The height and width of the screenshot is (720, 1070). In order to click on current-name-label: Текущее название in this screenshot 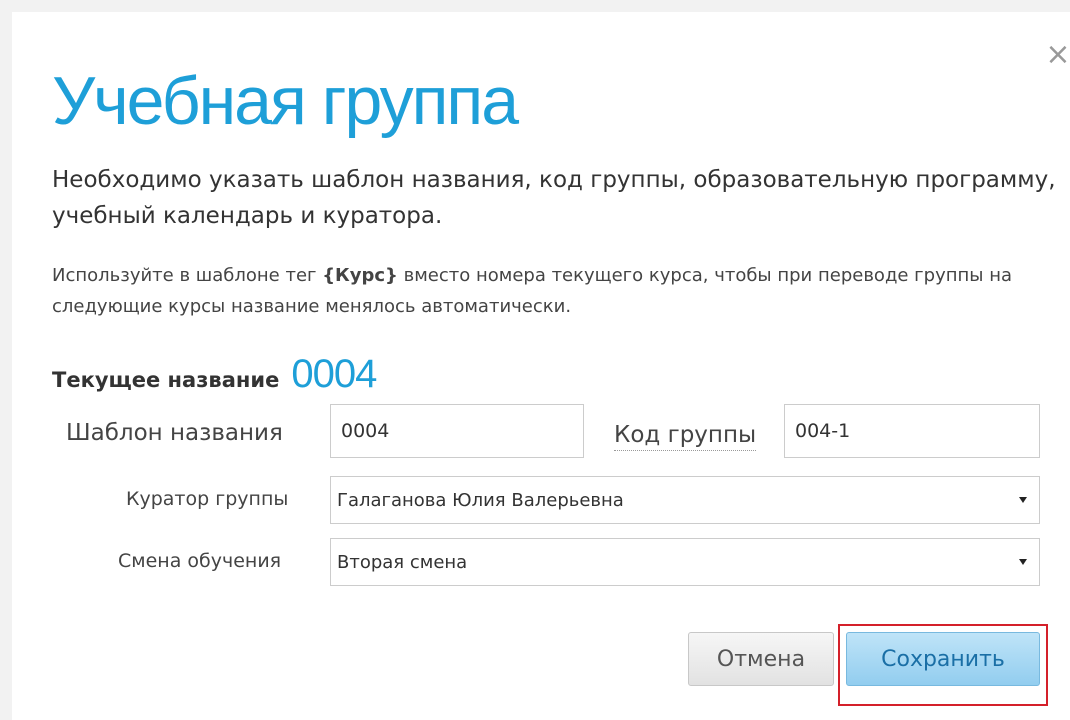, I will do `click(166, 380)`.